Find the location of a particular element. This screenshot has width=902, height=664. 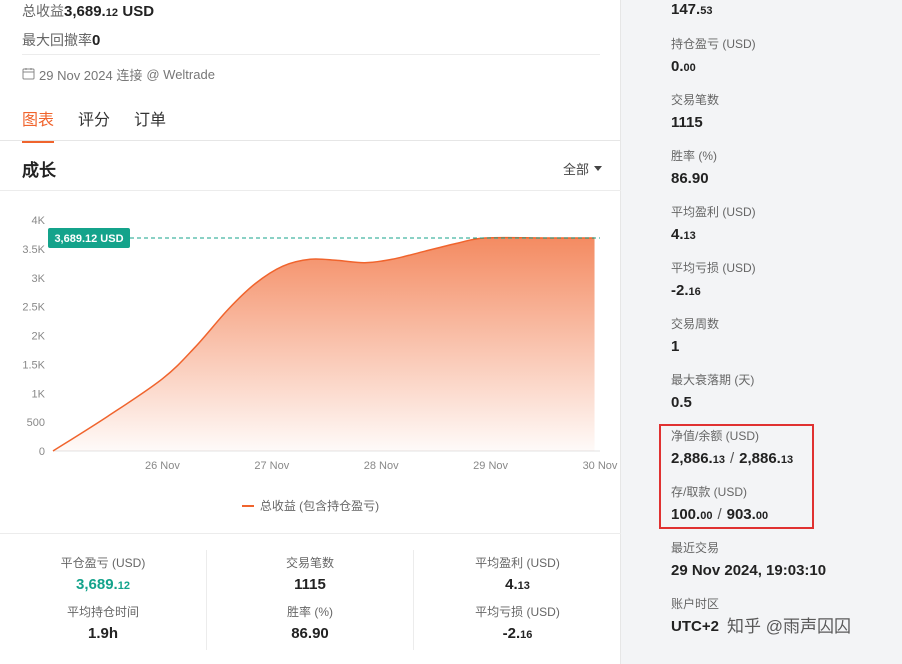

y-tick-label: 2.5K is located at coordinates (33, 308).